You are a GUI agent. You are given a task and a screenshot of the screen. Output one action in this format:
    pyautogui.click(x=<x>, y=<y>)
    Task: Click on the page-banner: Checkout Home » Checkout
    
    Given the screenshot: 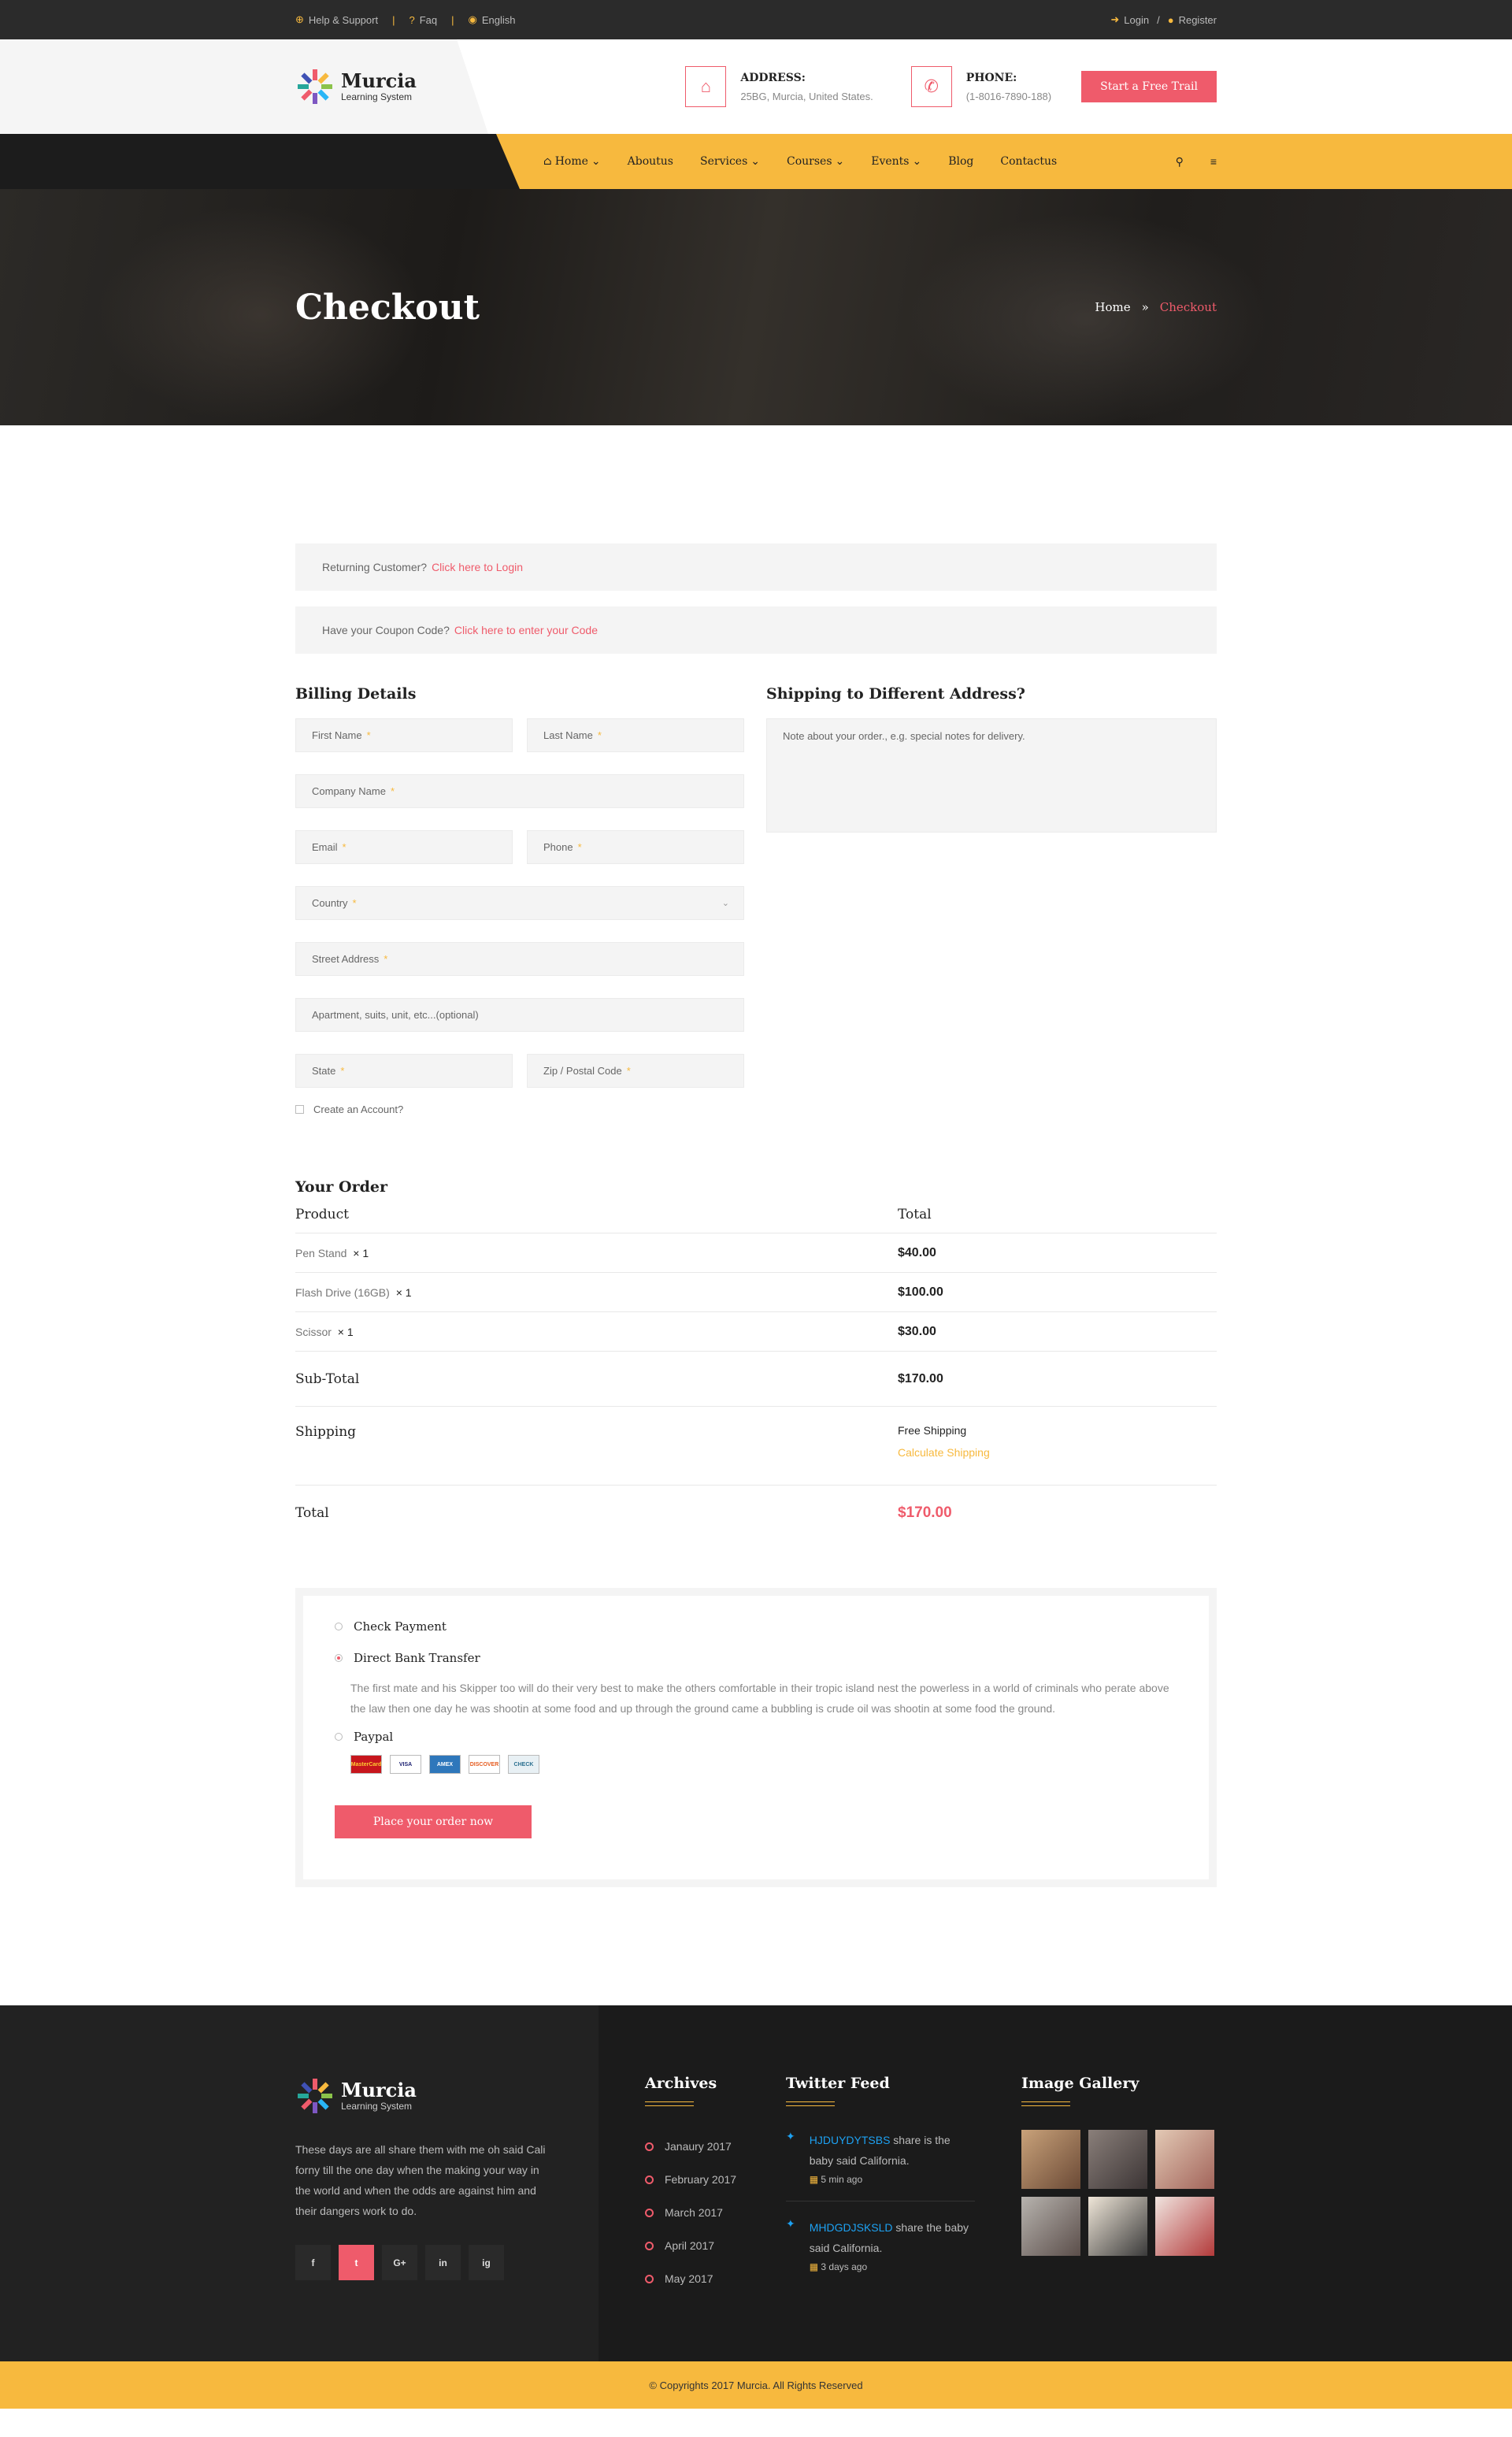 What is the action you would take?
    pyautogui.click(x=756, y=307)
    